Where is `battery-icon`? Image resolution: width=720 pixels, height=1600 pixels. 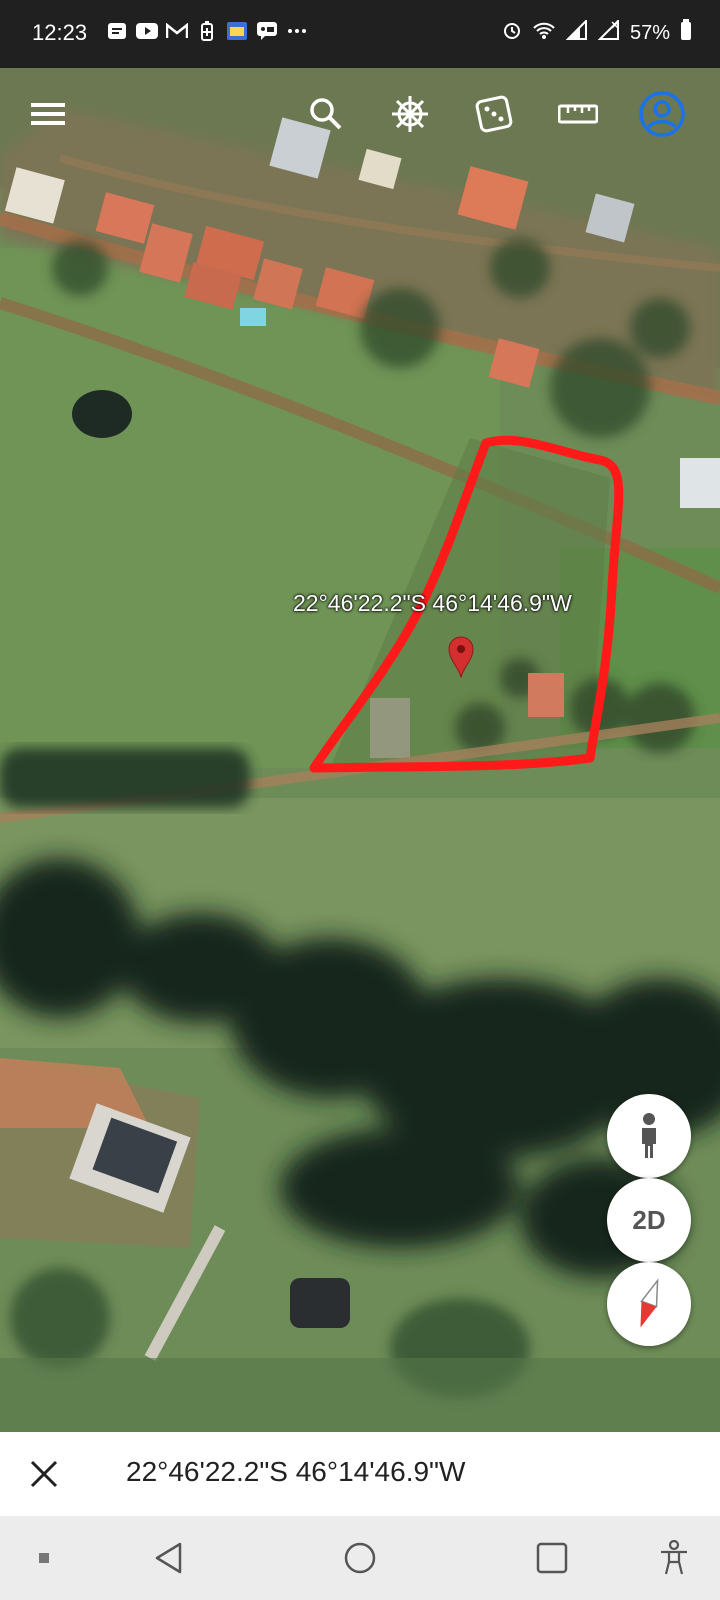 battery-icon is located at coordinates (686, 33).